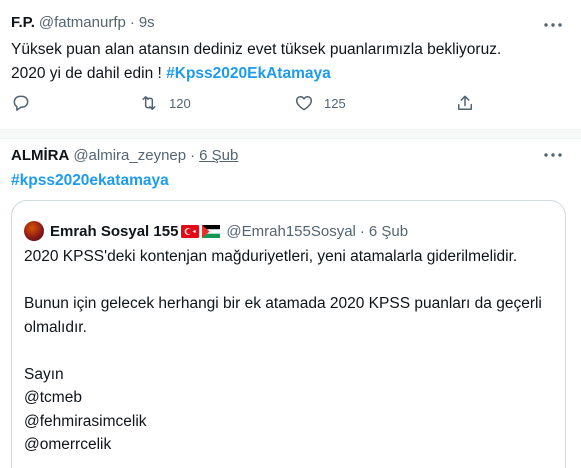  I want to click on turkey-flag-icon, so click(190, 231).